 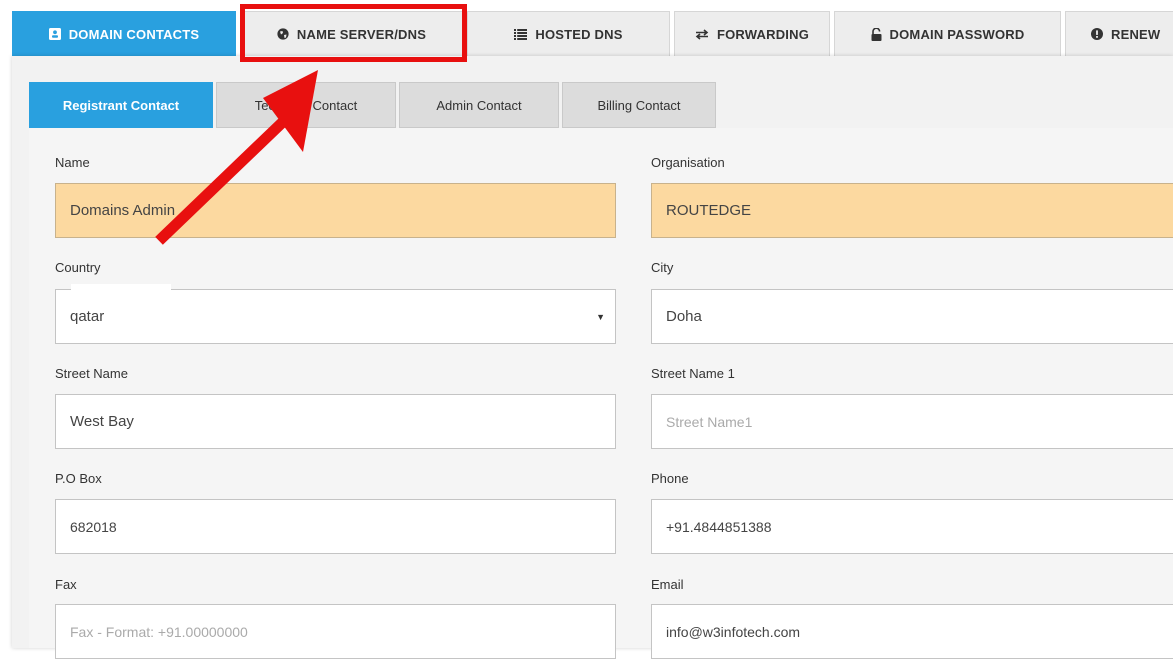 I want to click on phone-field: +91.4844851388, so click(x=912, y=526).